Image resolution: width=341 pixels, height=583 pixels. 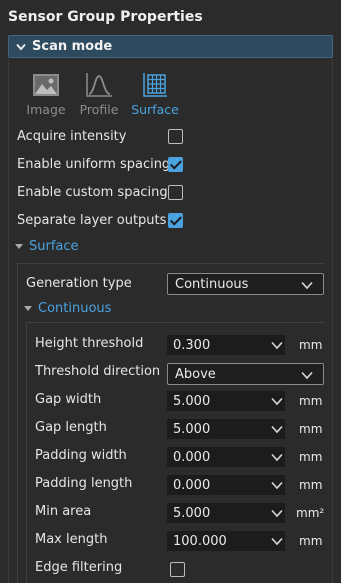 I want to click on padding-length-unit: mm, so click(x=311, y=485).